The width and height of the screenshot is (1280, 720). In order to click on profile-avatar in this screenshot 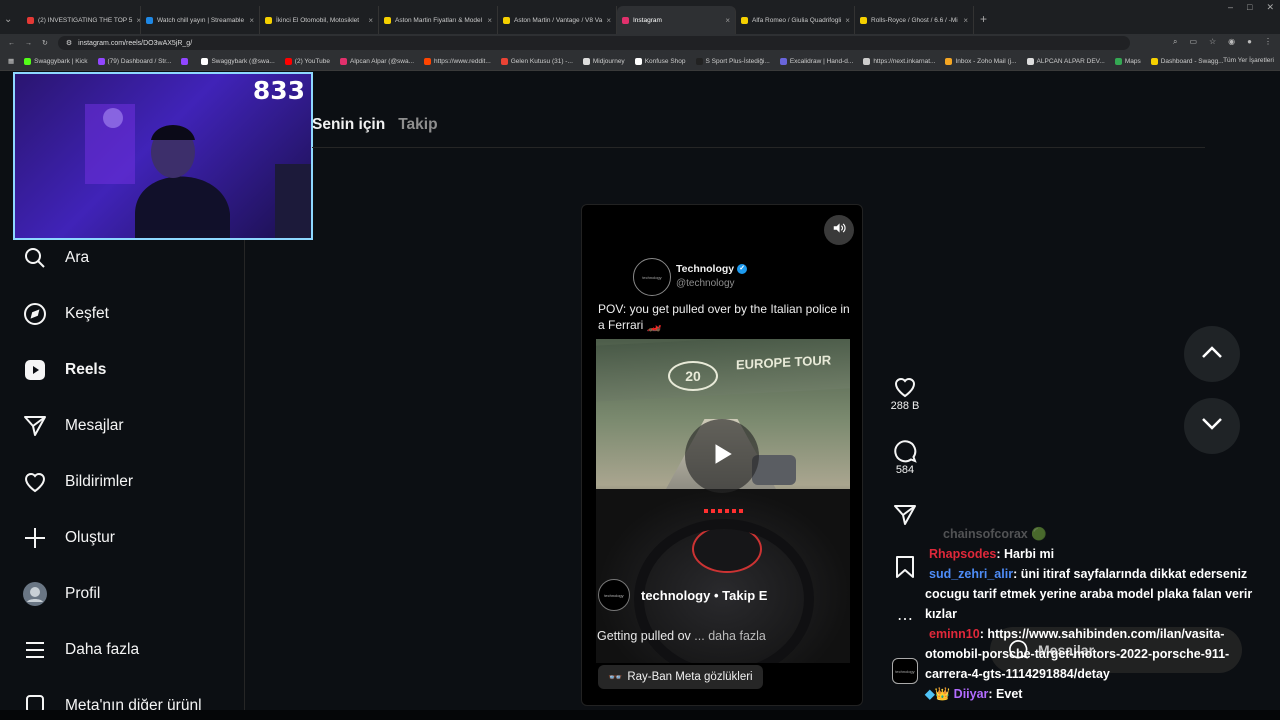, I will do `click(35, 594)`.